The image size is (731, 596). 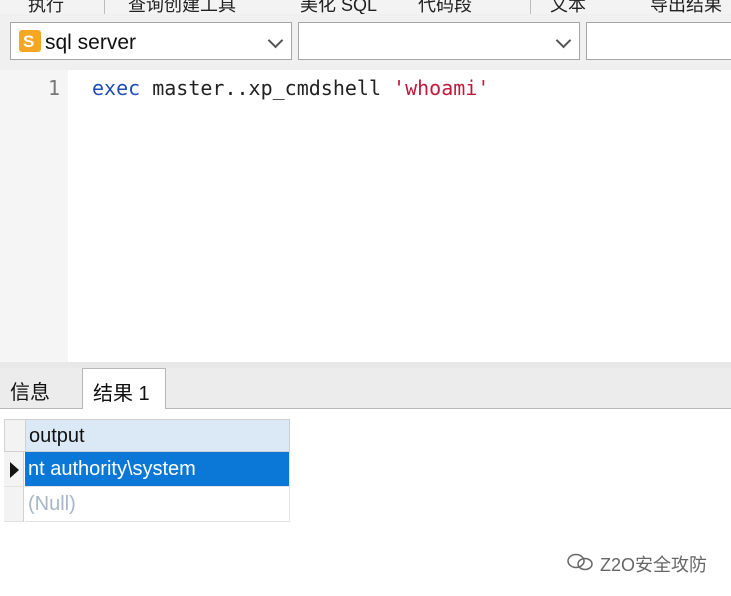 What do you see at coordinates (157, 435) in the screenshot?
I see `column-header-output: output` at bounding box center [157, 435].